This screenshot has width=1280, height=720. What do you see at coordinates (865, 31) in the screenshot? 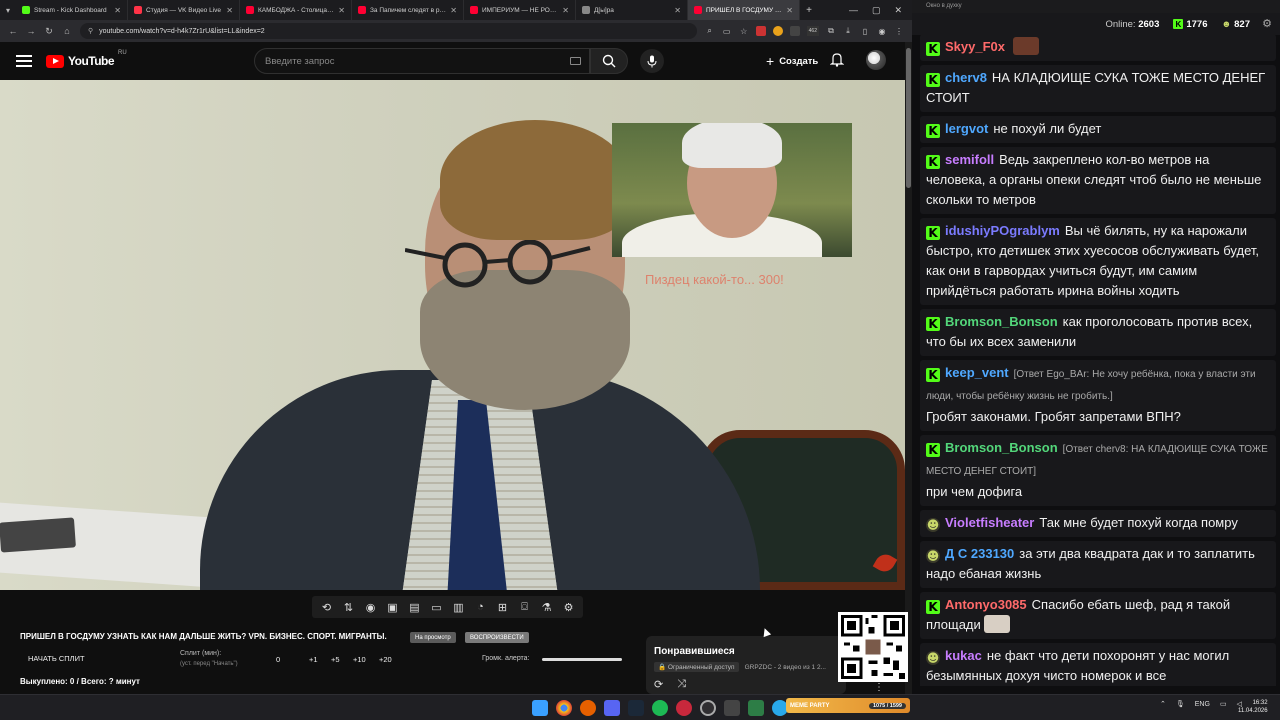
I see `sidebar-icon: ▯` at bounding box center [865, 31].